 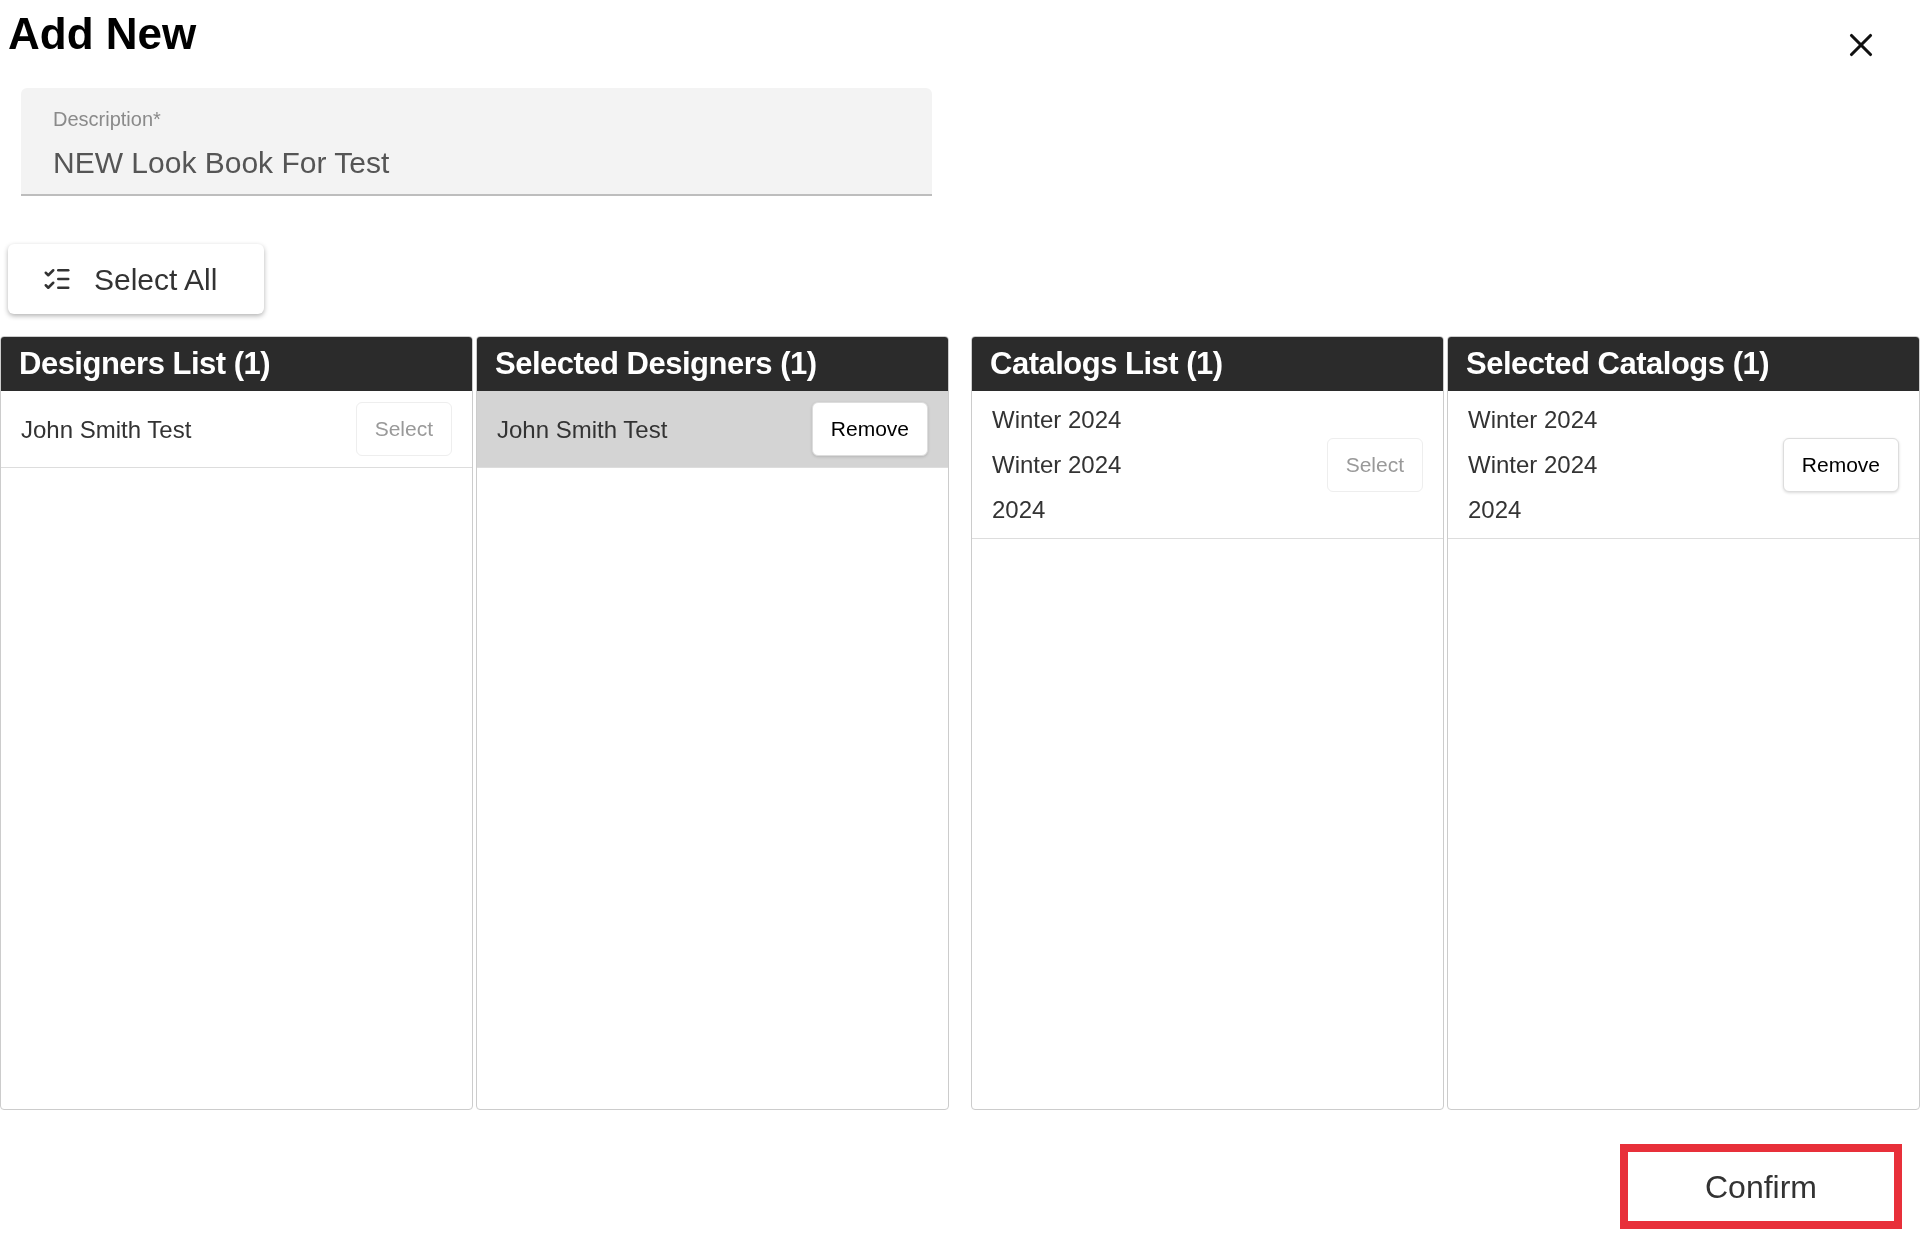 I want to click on description-field: Description* NEW Look Book For Test, so click(x=476, y=142).